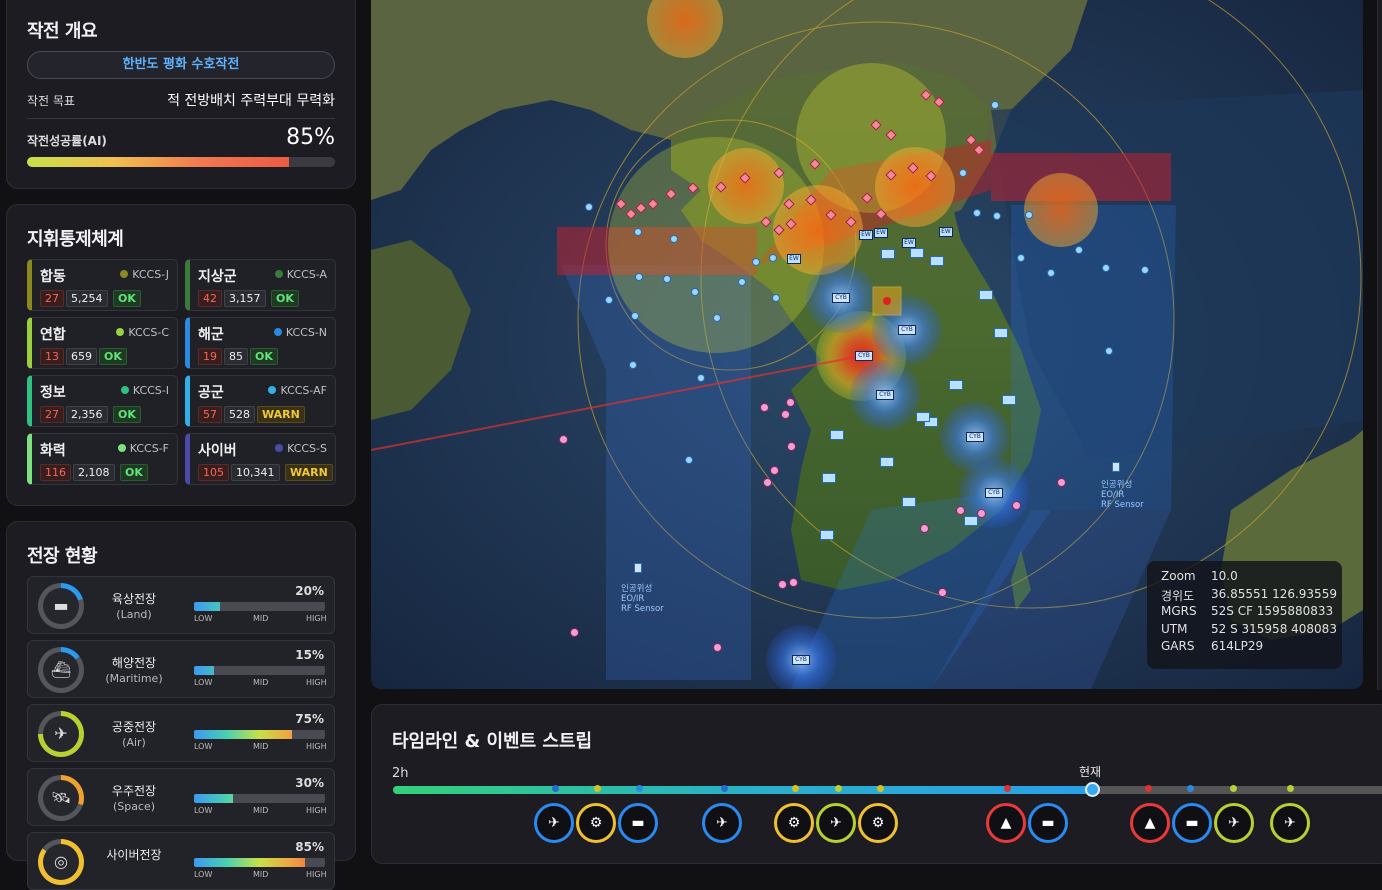  Describe the element at coordinates (102, 285) in the screenshot. I see `c2-card-kccs-j: 합동 KCCS-J 27 5,254 OK` at that location.